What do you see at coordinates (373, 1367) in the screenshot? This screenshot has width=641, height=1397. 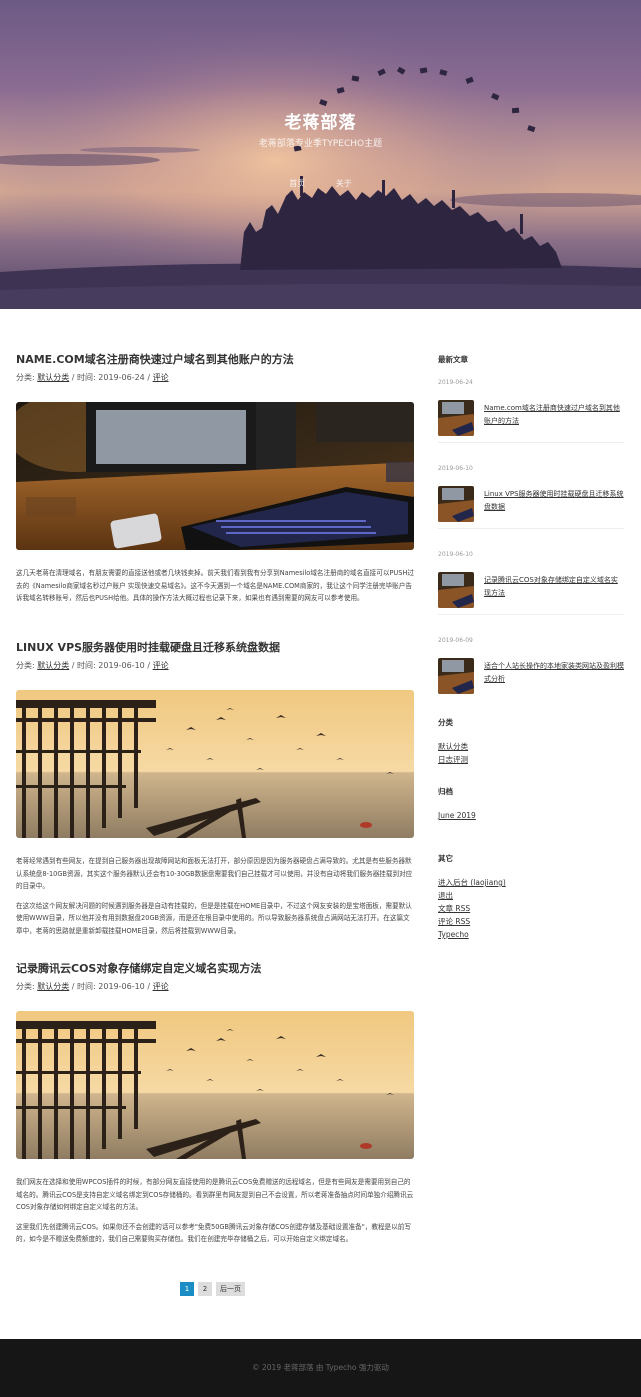 I see `footer-suffix: 强力驱动` at bounding box center [373, 1367].